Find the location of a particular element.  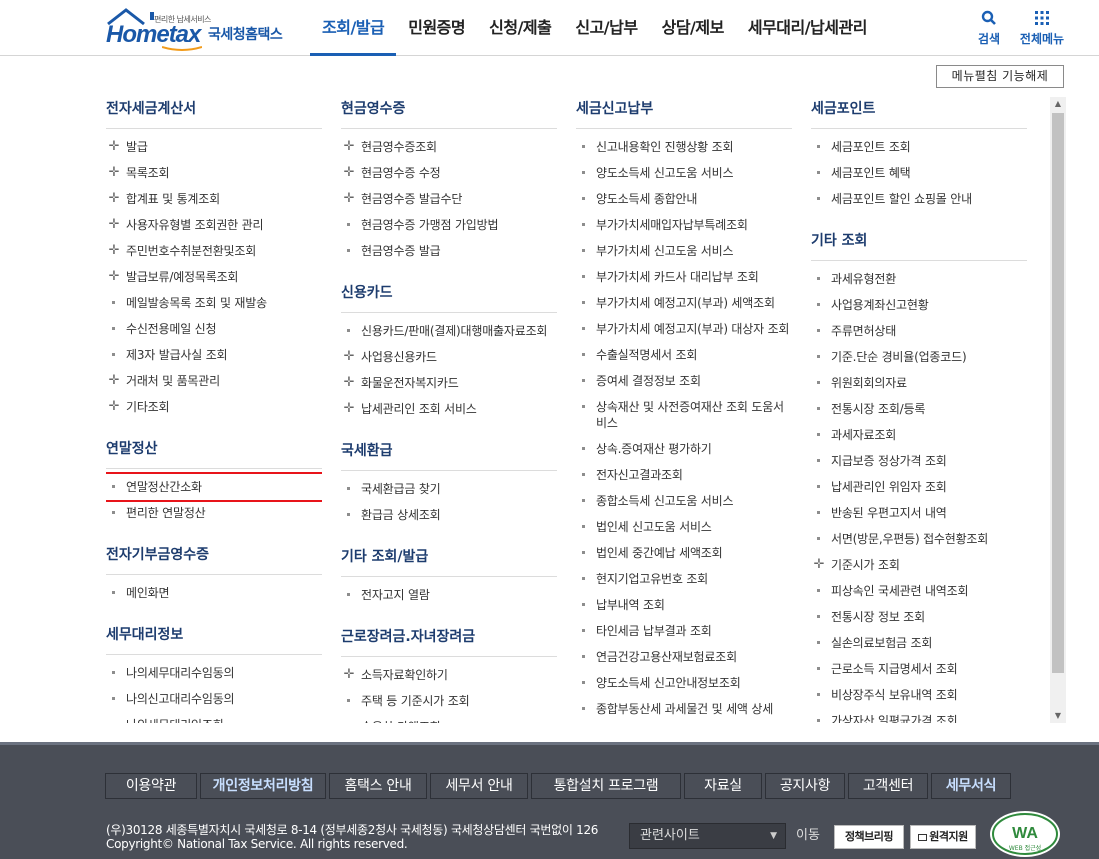

scrollbar: ▲ ▼ is located at coordinates (1058, 410).